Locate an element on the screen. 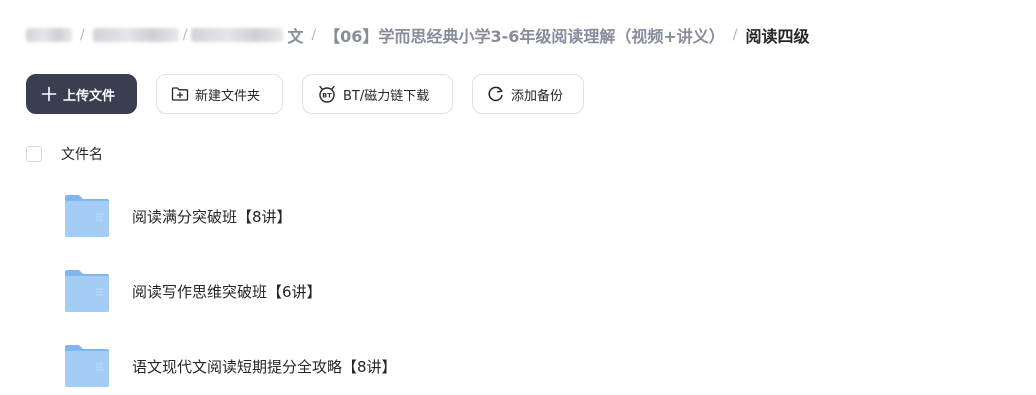 The image size is (1036, 395). folder-plus-icon is located at coordinates (180, 94).